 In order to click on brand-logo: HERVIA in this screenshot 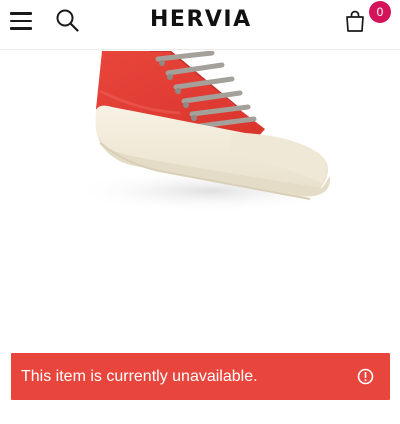, I will do `click(200, 20)`.